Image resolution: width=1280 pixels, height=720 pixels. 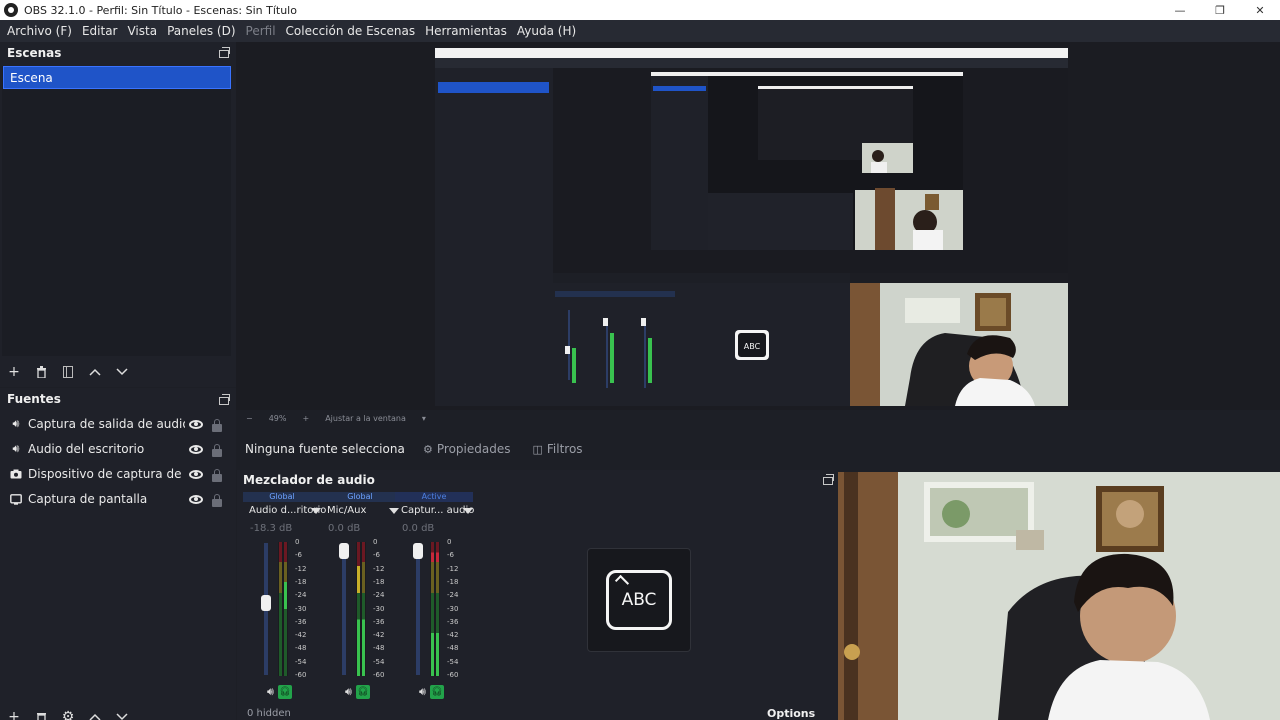 I want to click on db-scale: 0 -6 -12 -18 -24 -30 -36 -42 -48 -54 -60, so click(x=303, y=608).